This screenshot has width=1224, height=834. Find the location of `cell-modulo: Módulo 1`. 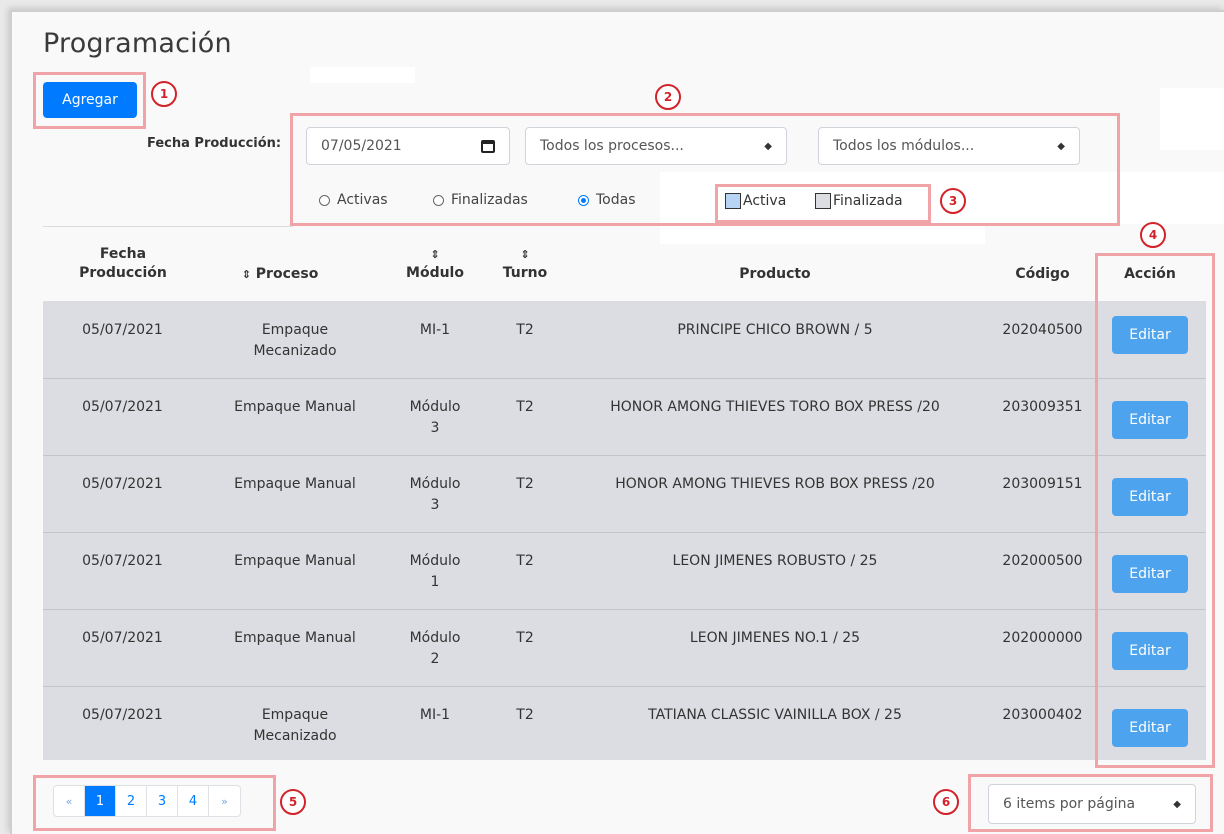

cell-modulo: Módulo 1 is located at coordinates (435, 571).